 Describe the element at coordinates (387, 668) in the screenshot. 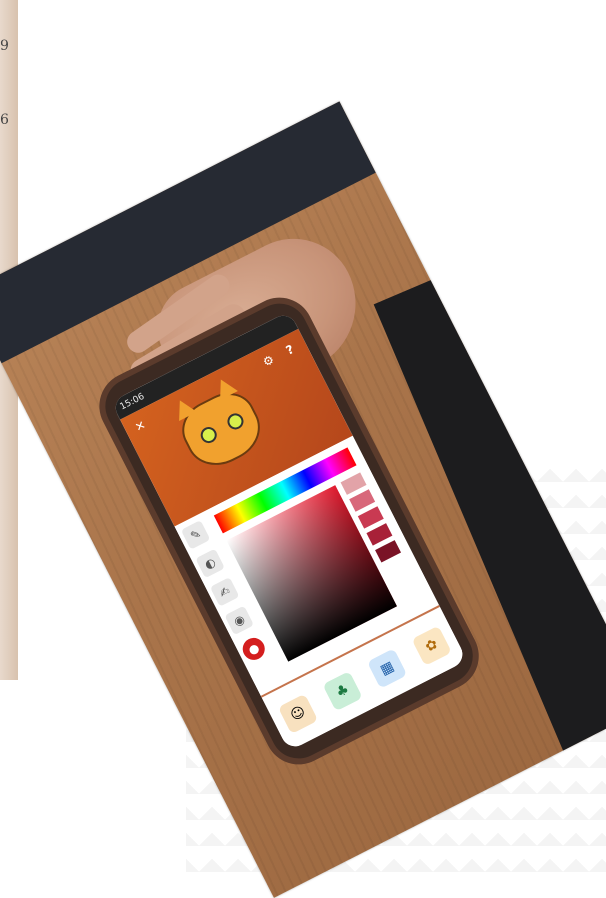

I see `background-icon: ▦` at that location.